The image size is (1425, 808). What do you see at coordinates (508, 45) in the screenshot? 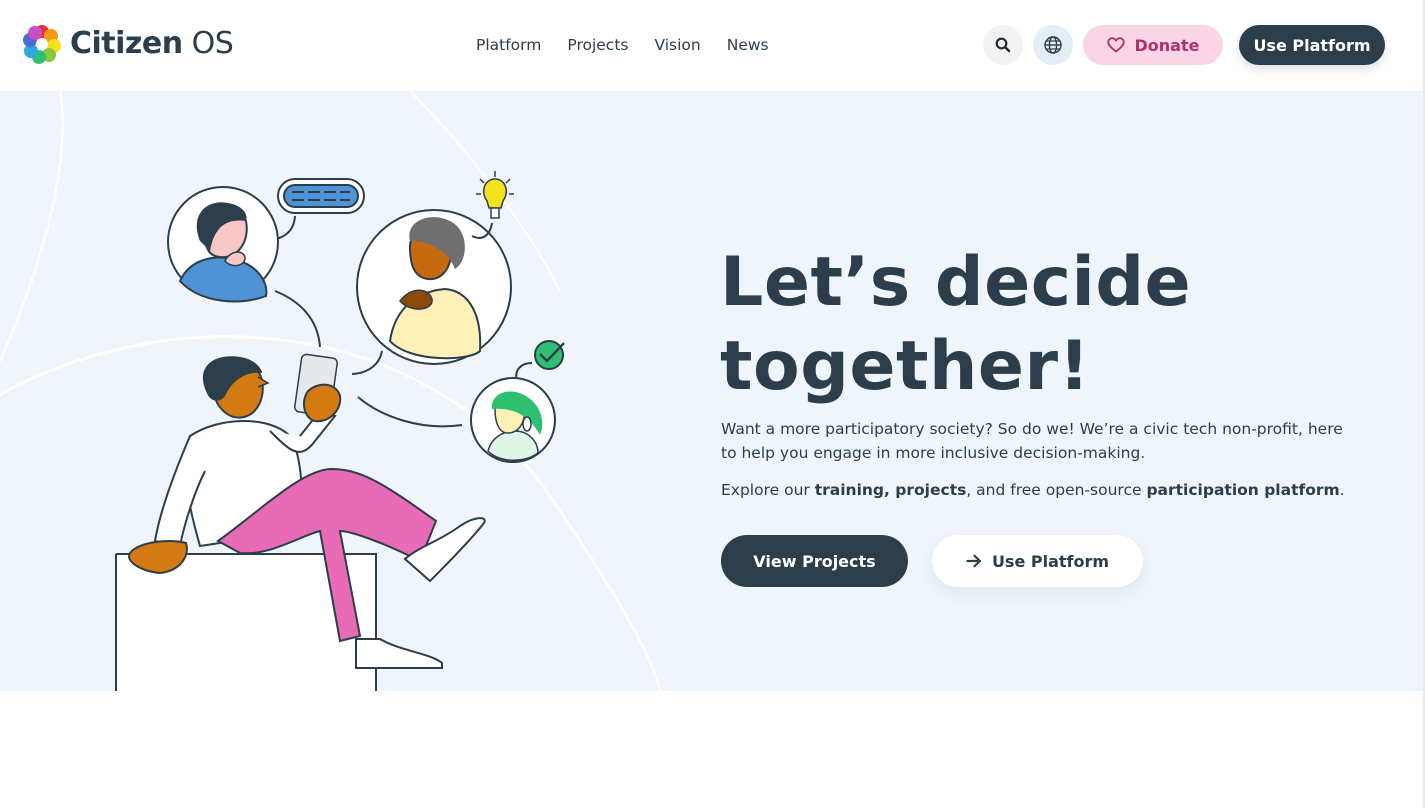
I see `nav-item-platform: Platform` at bounding box center [508, 45].